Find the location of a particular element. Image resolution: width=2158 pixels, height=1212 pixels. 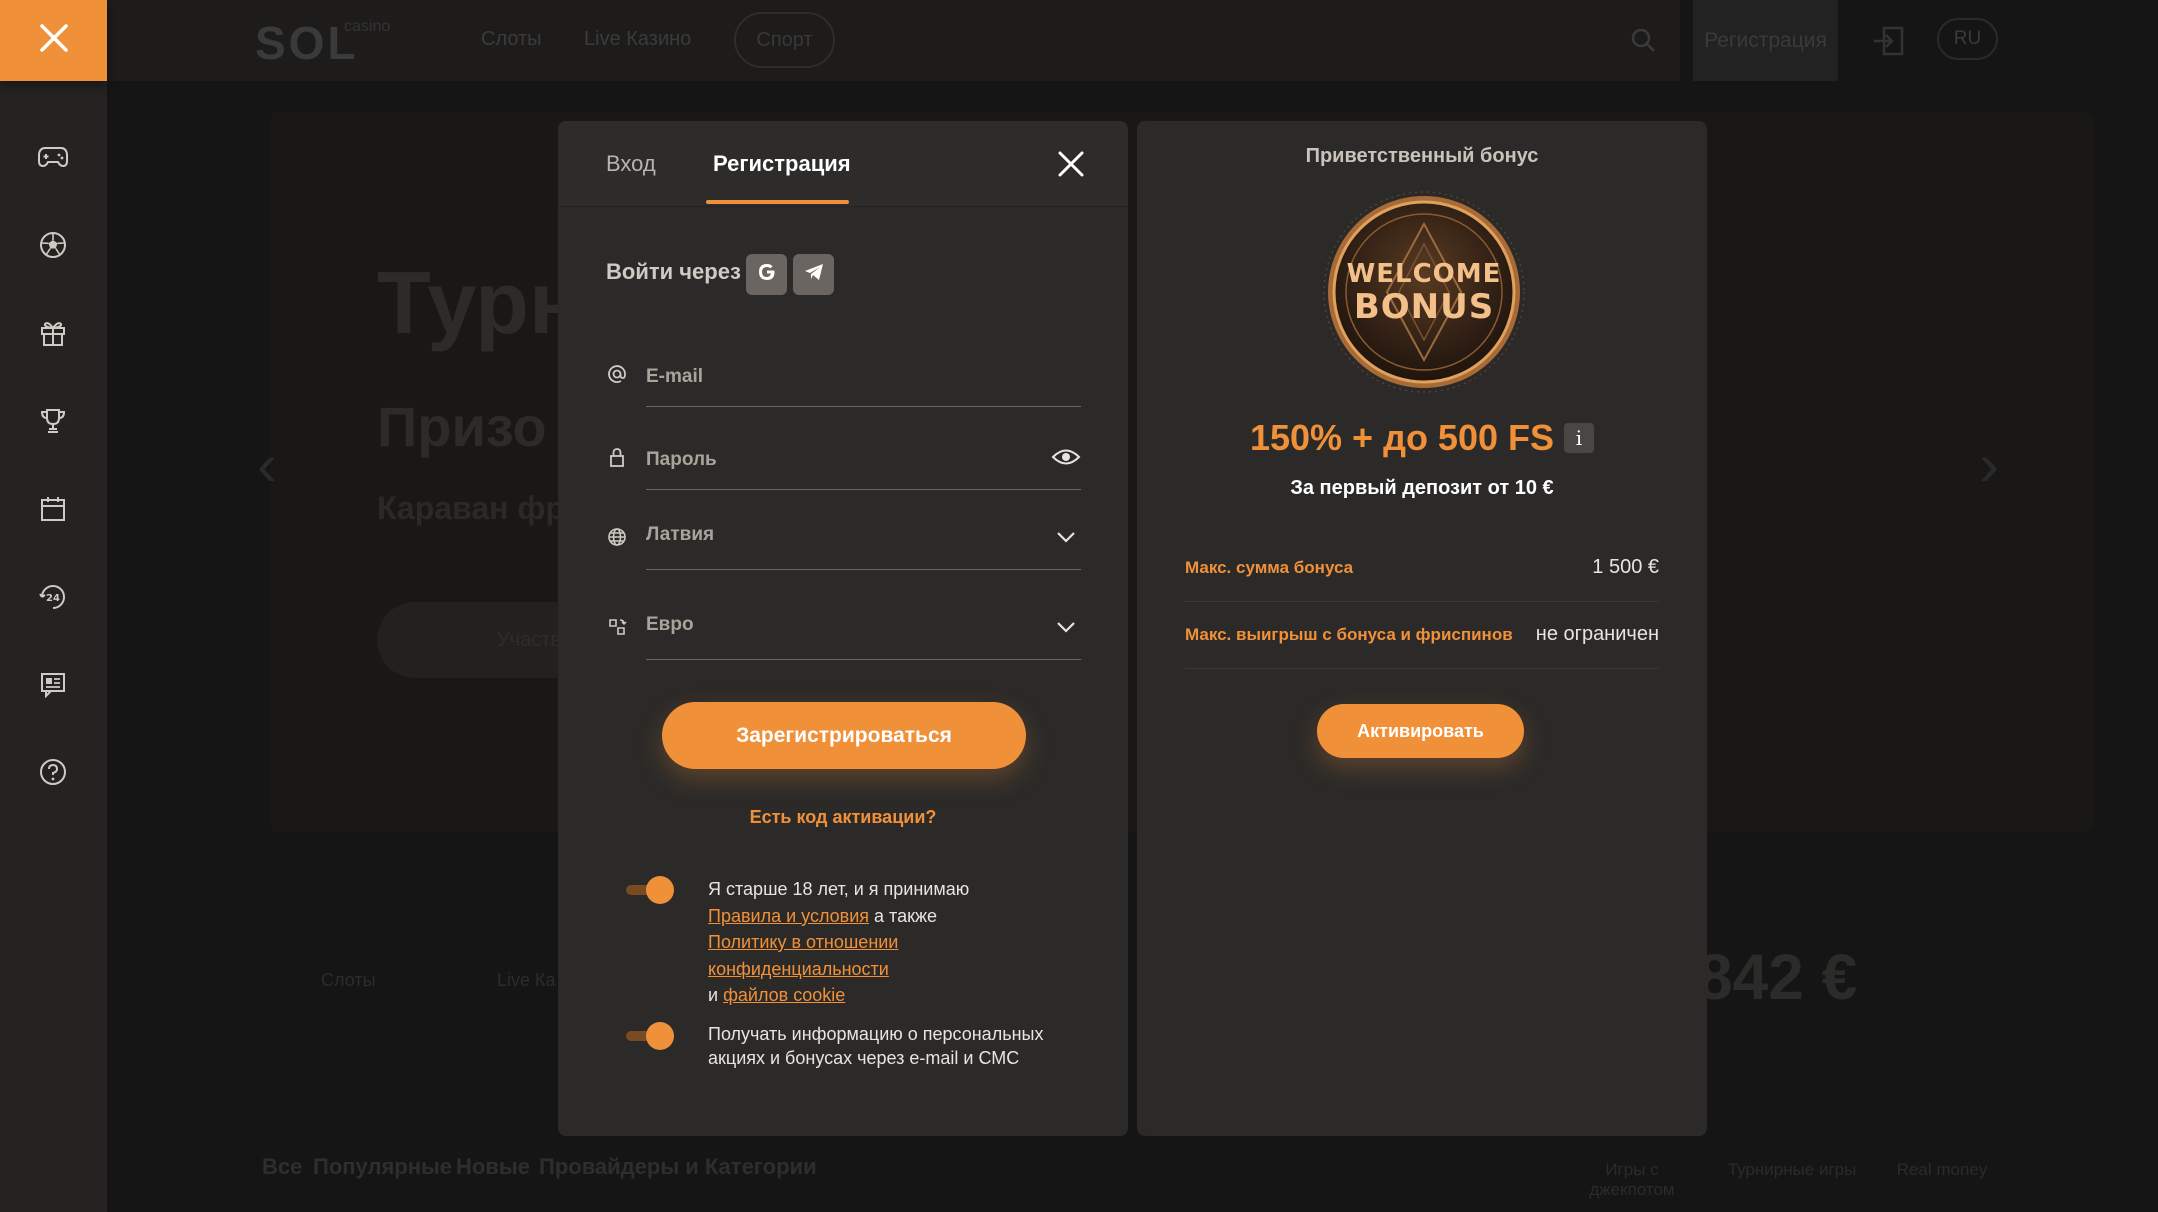

privacy-policy-link: Политику в отношении конфиденциальности is located at coordinates (818, 955).